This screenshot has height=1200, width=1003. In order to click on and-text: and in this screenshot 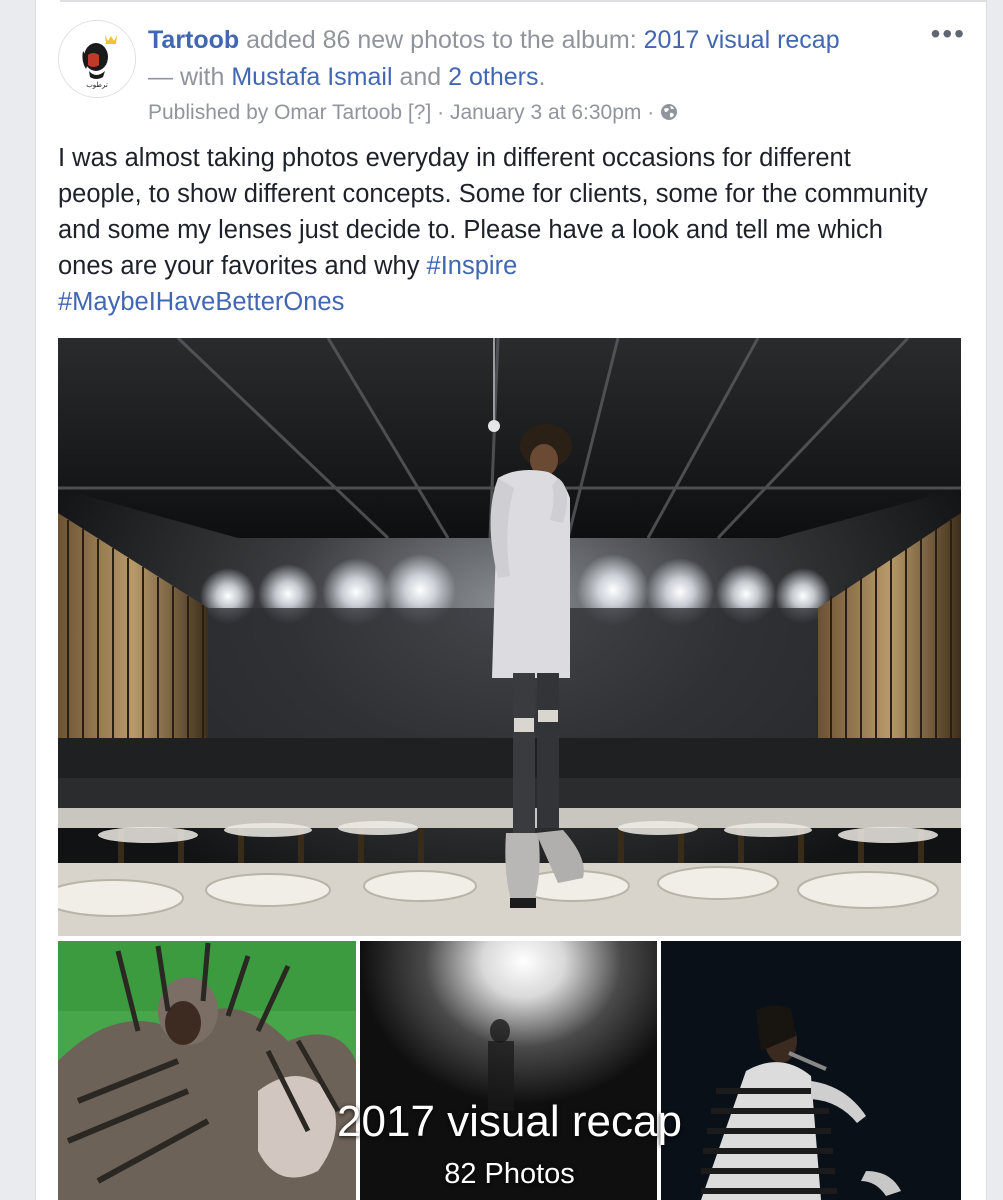, I will do `click(420, 77)`.